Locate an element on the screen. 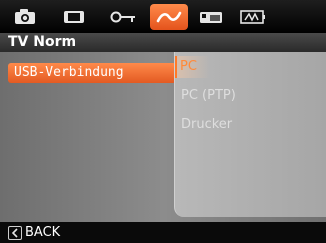 This screenshot has width=326, height=243. page-title: TV Norm is located at coordinates (42, 42).